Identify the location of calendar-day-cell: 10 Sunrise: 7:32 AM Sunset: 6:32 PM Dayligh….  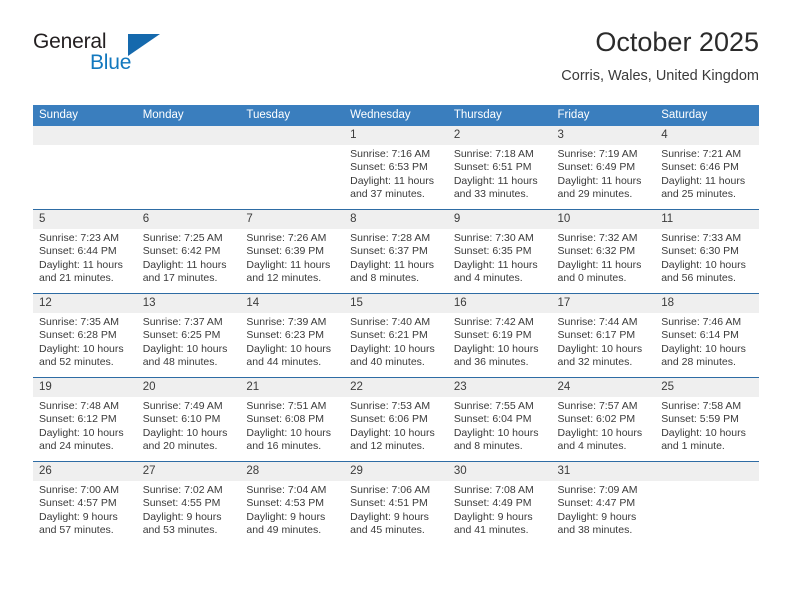
(603, 251).